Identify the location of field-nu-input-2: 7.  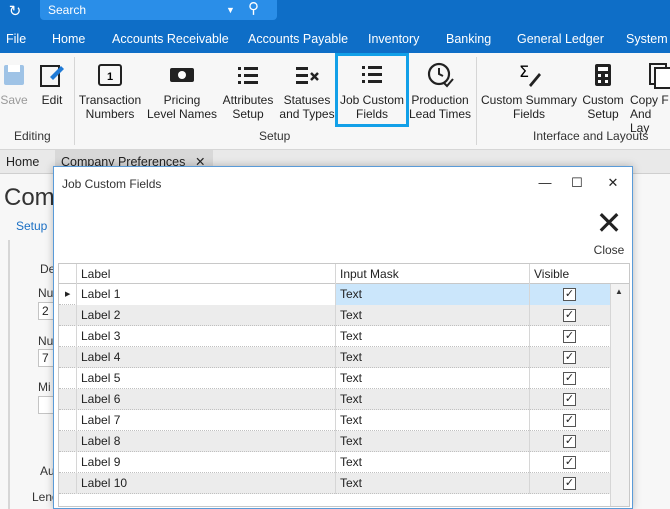
(46, 358).